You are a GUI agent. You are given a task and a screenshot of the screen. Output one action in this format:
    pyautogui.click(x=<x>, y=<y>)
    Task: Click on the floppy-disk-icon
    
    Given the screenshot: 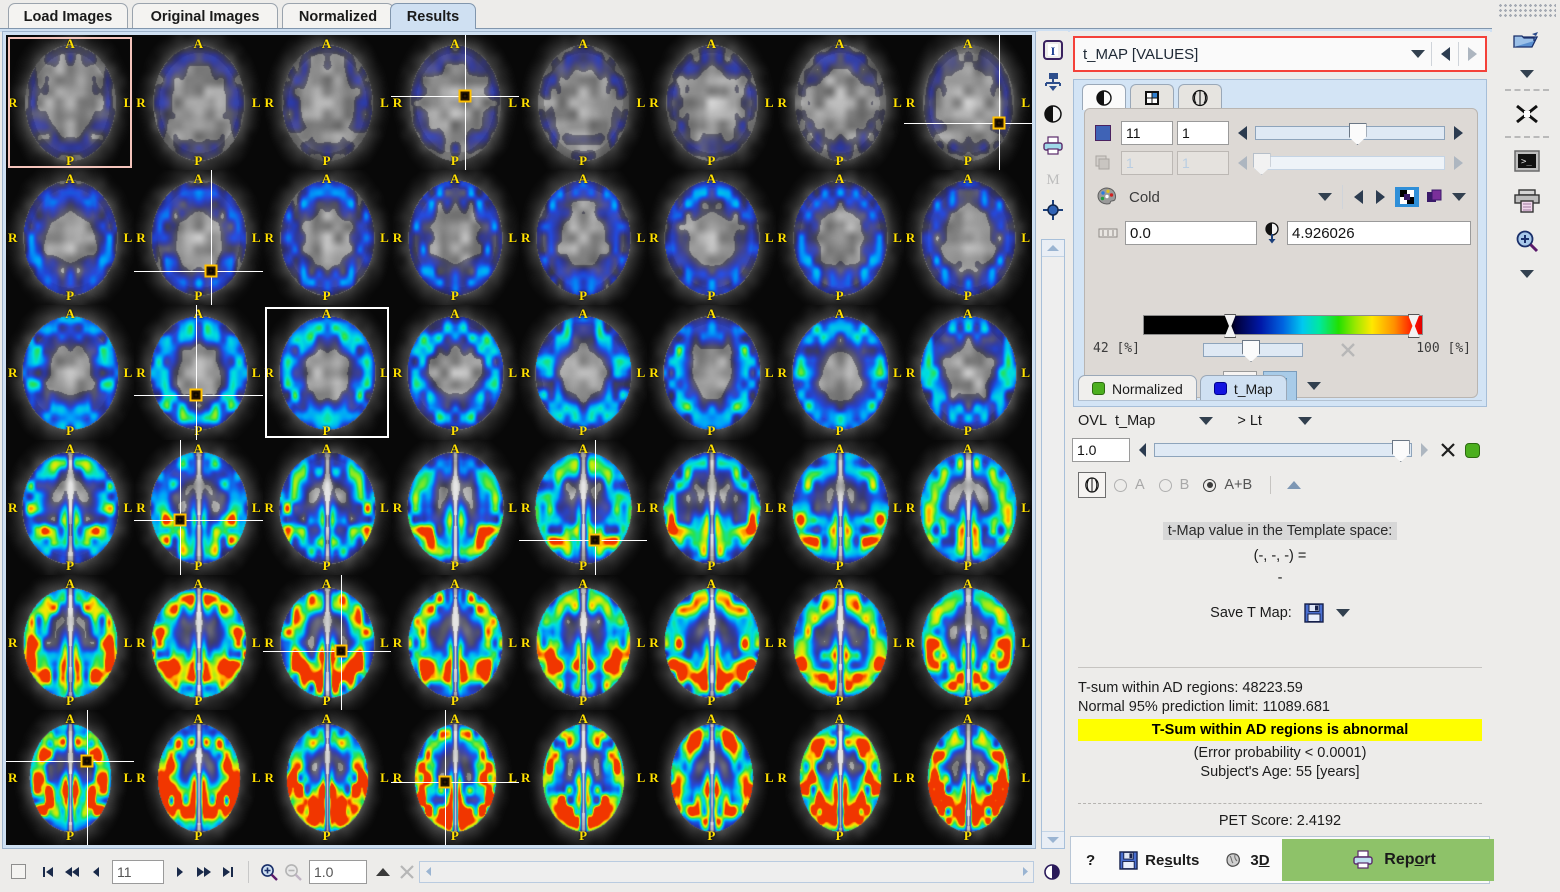 What is the action you would take?
    pyautogui.click(x=1314, y=613)
    